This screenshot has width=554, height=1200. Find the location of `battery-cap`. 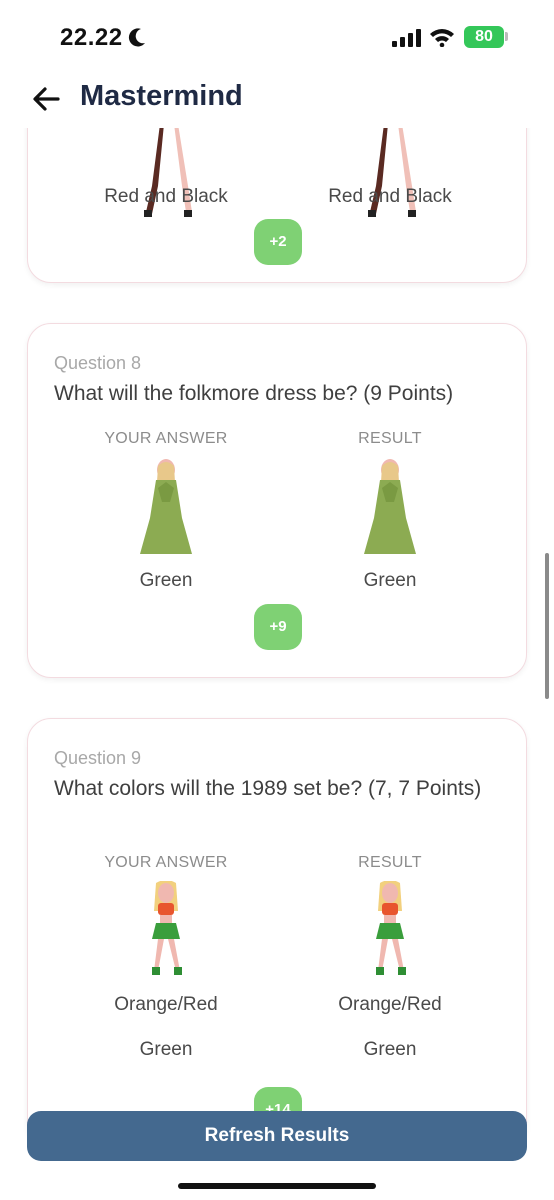

battery-cap is located at coordinates (506, 36).